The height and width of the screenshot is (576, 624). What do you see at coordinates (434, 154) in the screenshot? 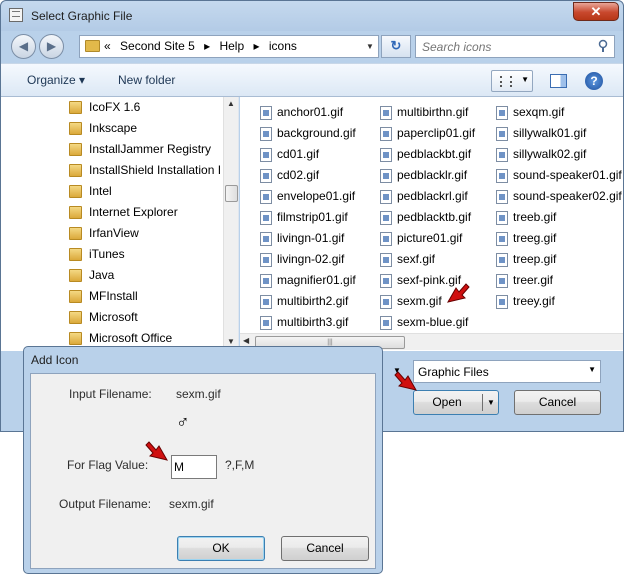
I see `file-name: pedblackbt.gif` at bounding box center [434, 154].